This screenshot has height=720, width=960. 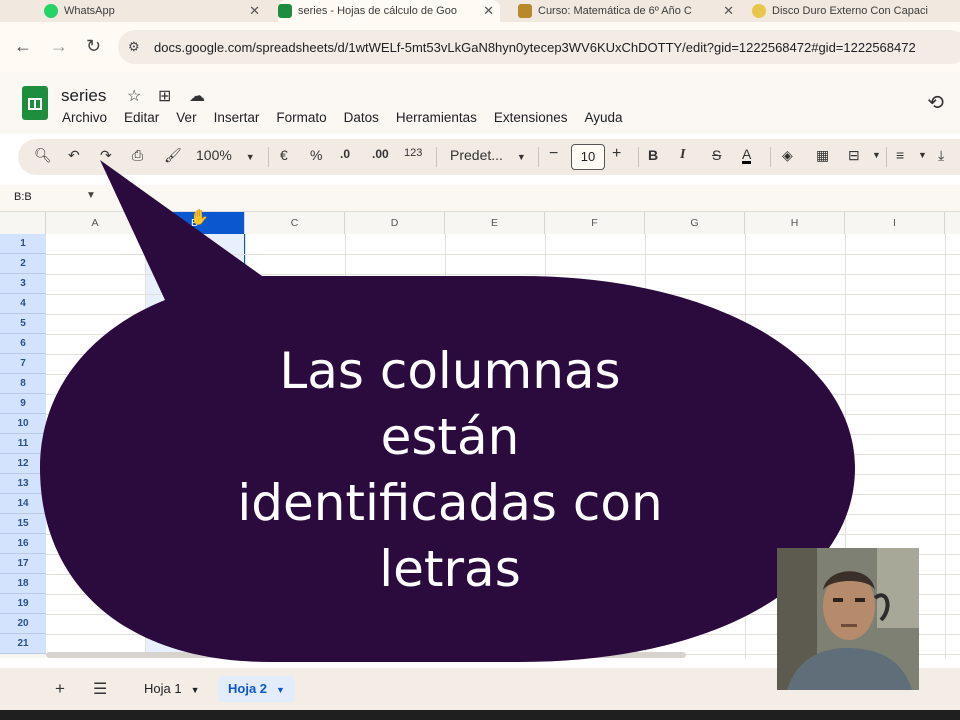 What do you see at coordinates (787, 155) in the screenshot?
I see `fill-color-icon: ◈` at bounding box center [787, 155].